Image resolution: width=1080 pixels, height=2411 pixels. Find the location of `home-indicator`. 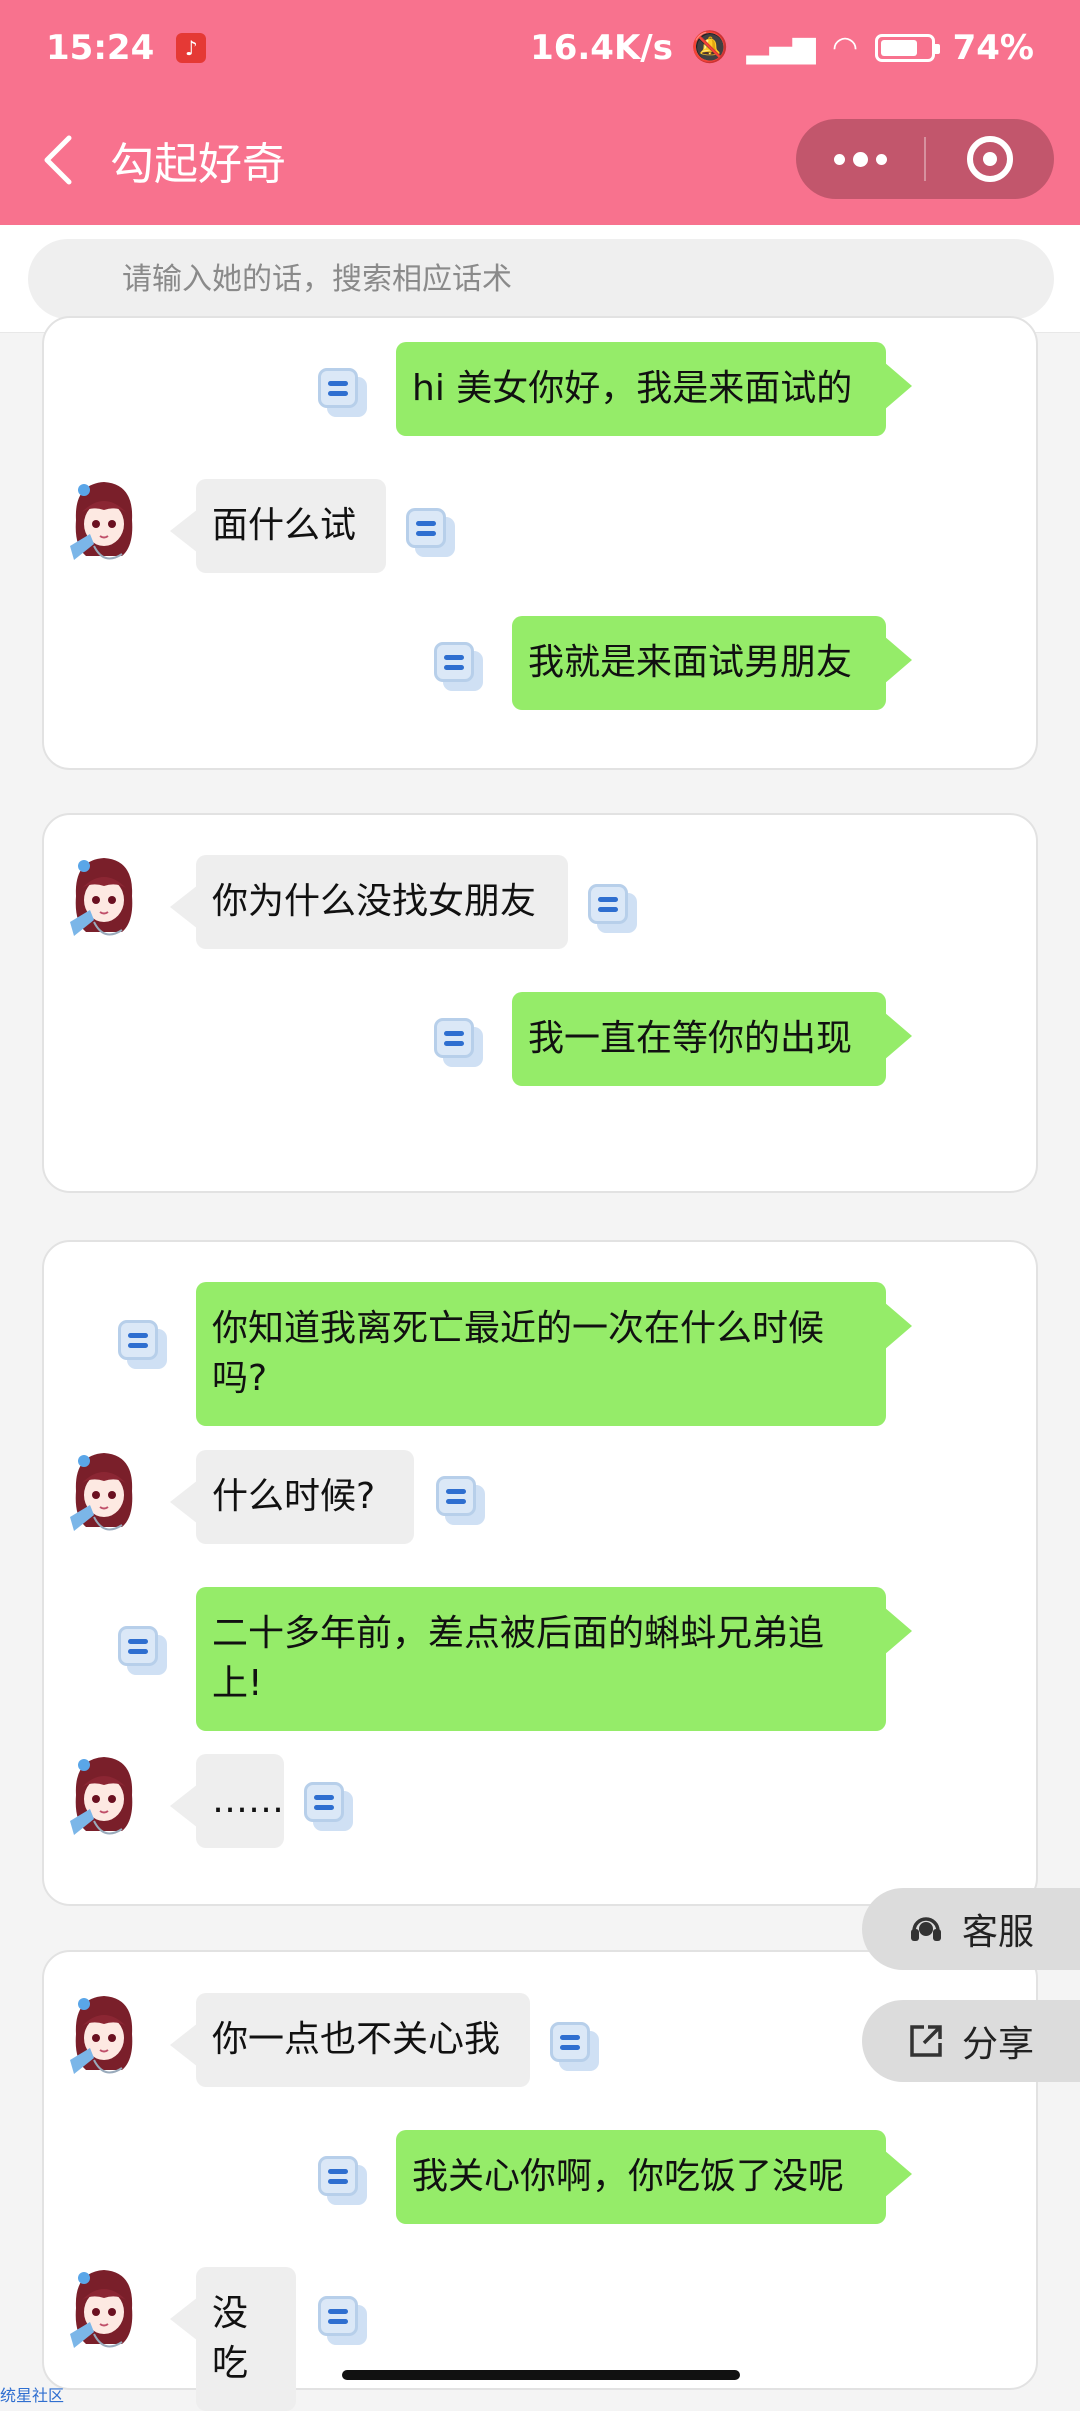

home-indicator is located at coordinates (541, 2375).